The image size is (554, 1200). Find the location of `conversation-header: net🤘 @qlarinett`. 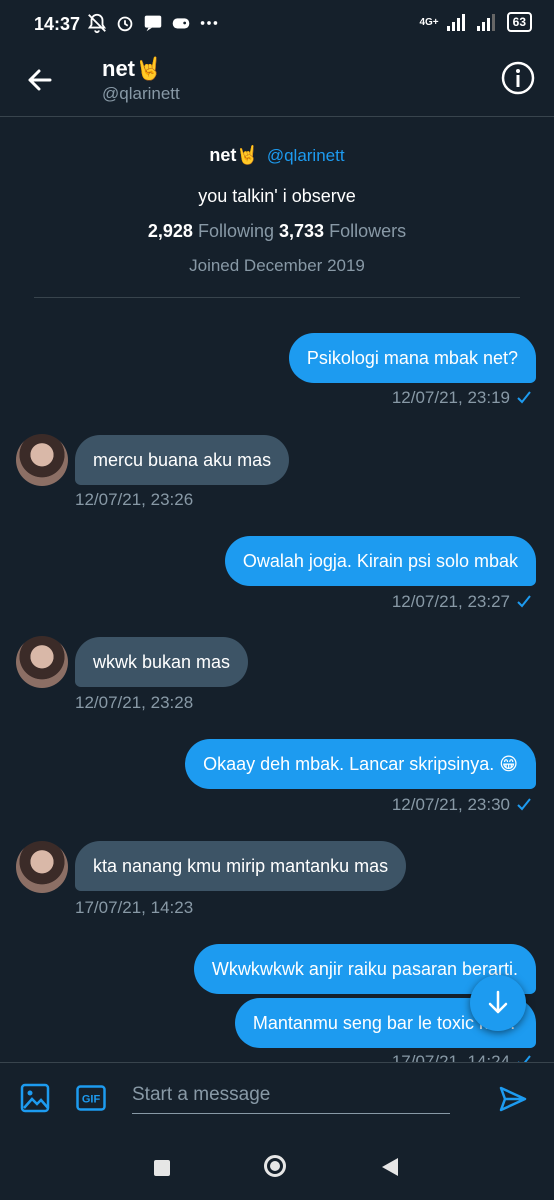

conversation-header: net🤘 @qlarinett is located at coordinates (277, 83).